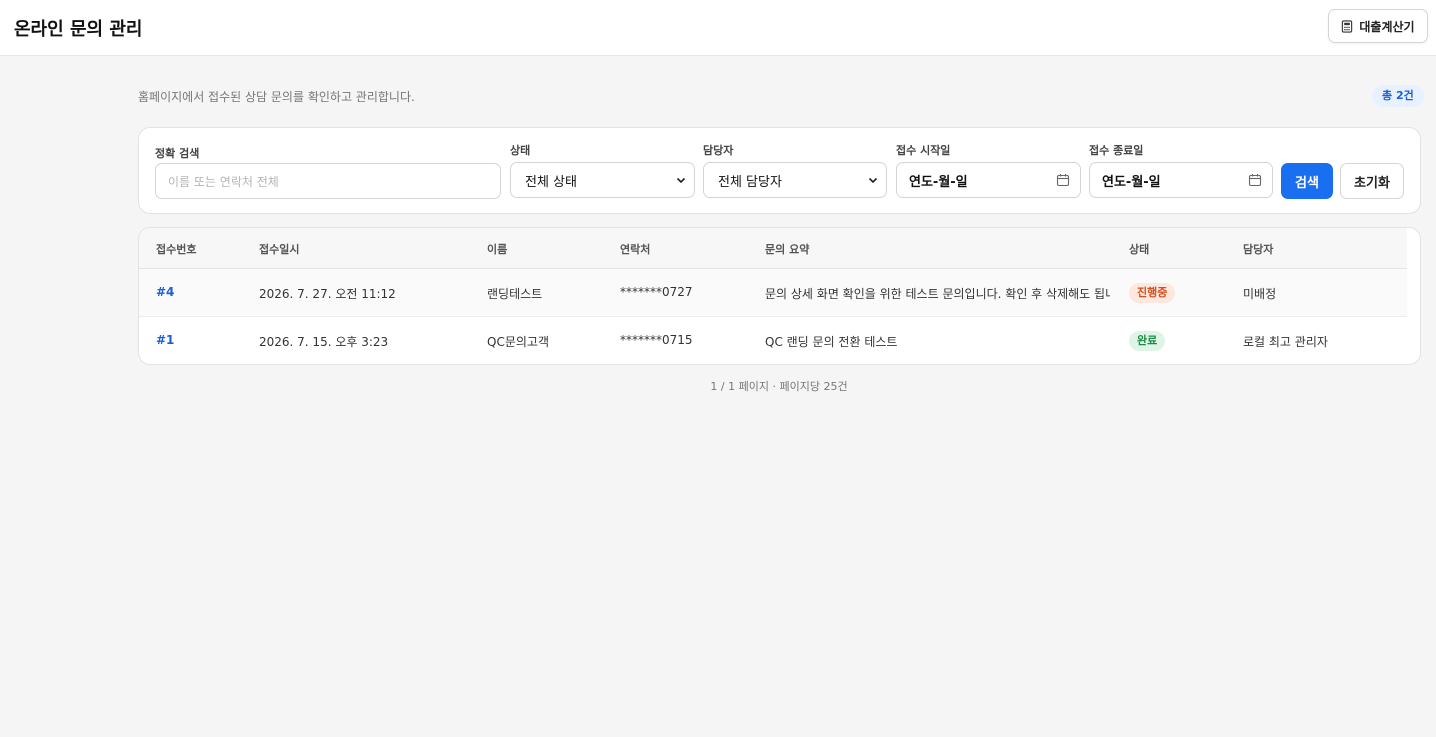 The width and height of the screenshot is (1436, 737). I want to click on total-count-badge: 총 2건, so click(1398, 96).